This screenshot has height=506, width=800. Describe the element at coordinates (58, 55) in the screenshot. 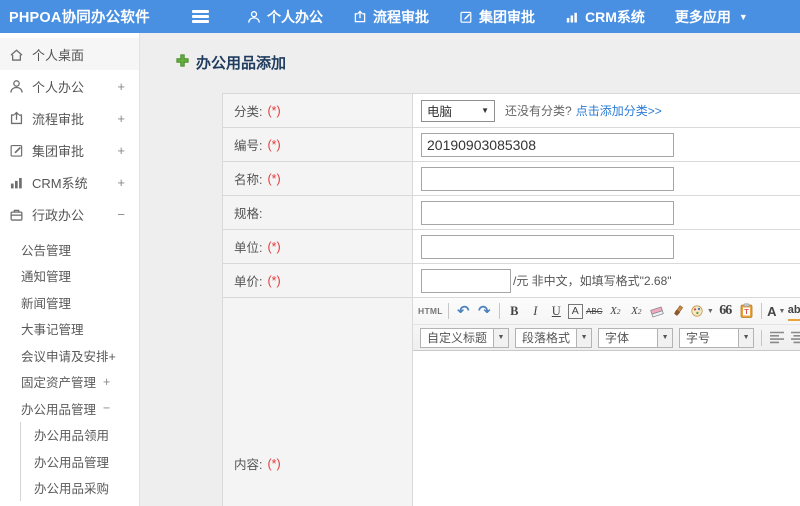

I see `sidebar-item-label: 个人桌面` at that location.